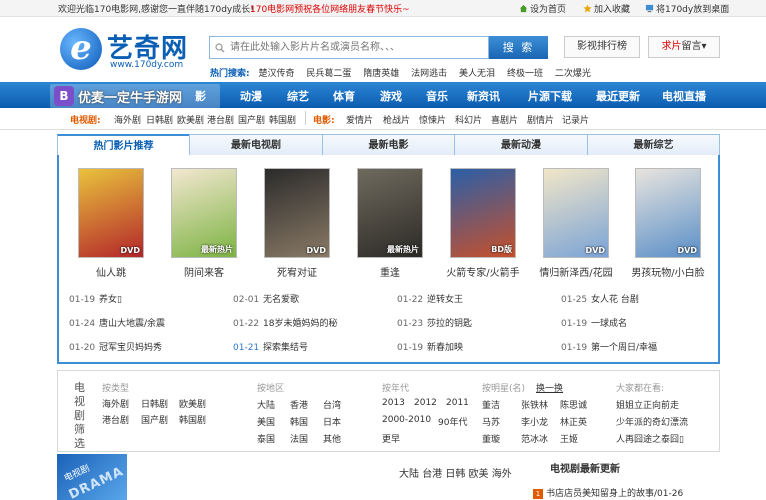 The width and height of the screenshot is (766, 500). I want to click on tv-category-item: 港台剧, so click(220, 119).